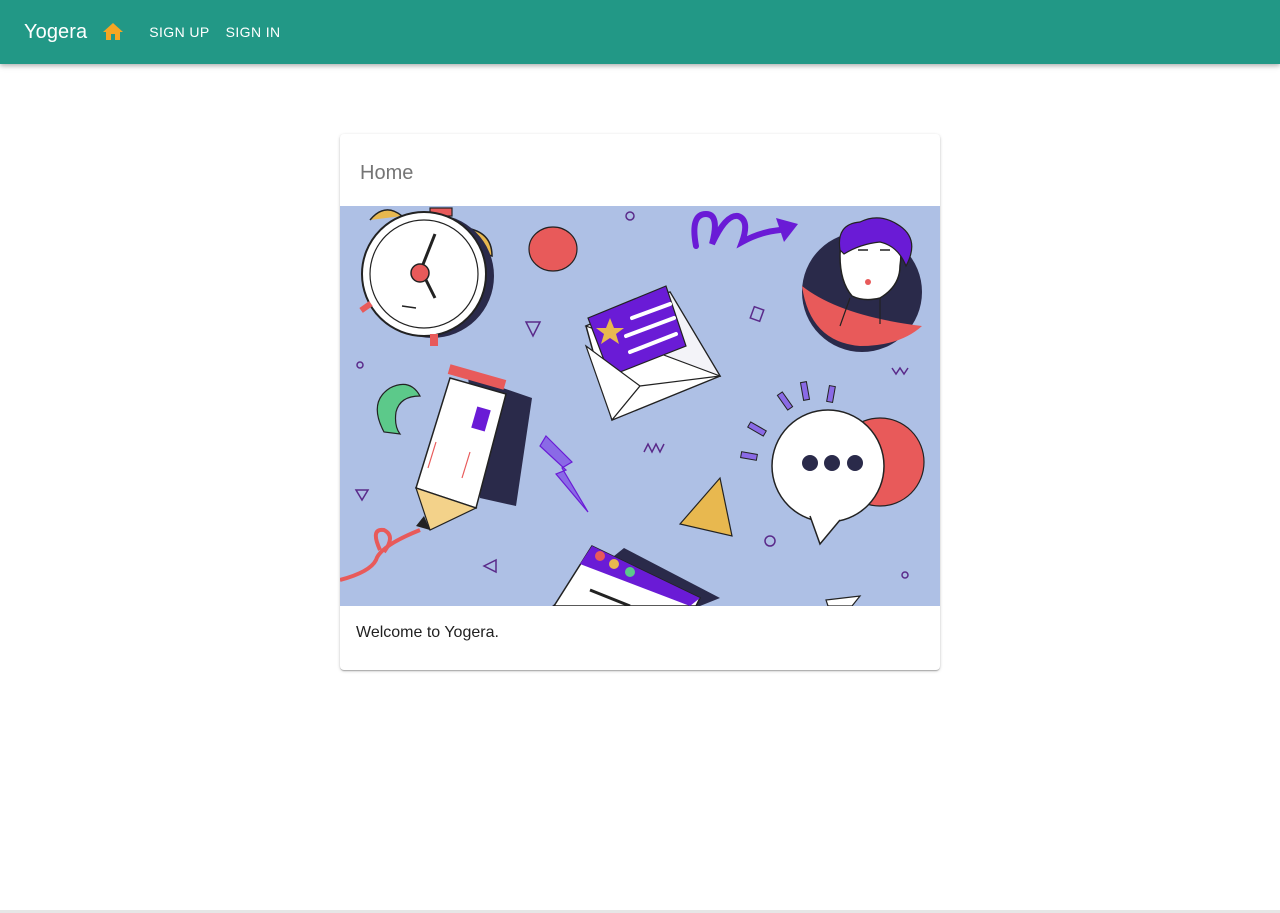 Image resolution: width=1280 pixels, height=913 pixels. What do you see at coordinates (179, 32) in the screenshot?
I see `sign-up-button: SIGN UP` at bounding box center [179, 32].